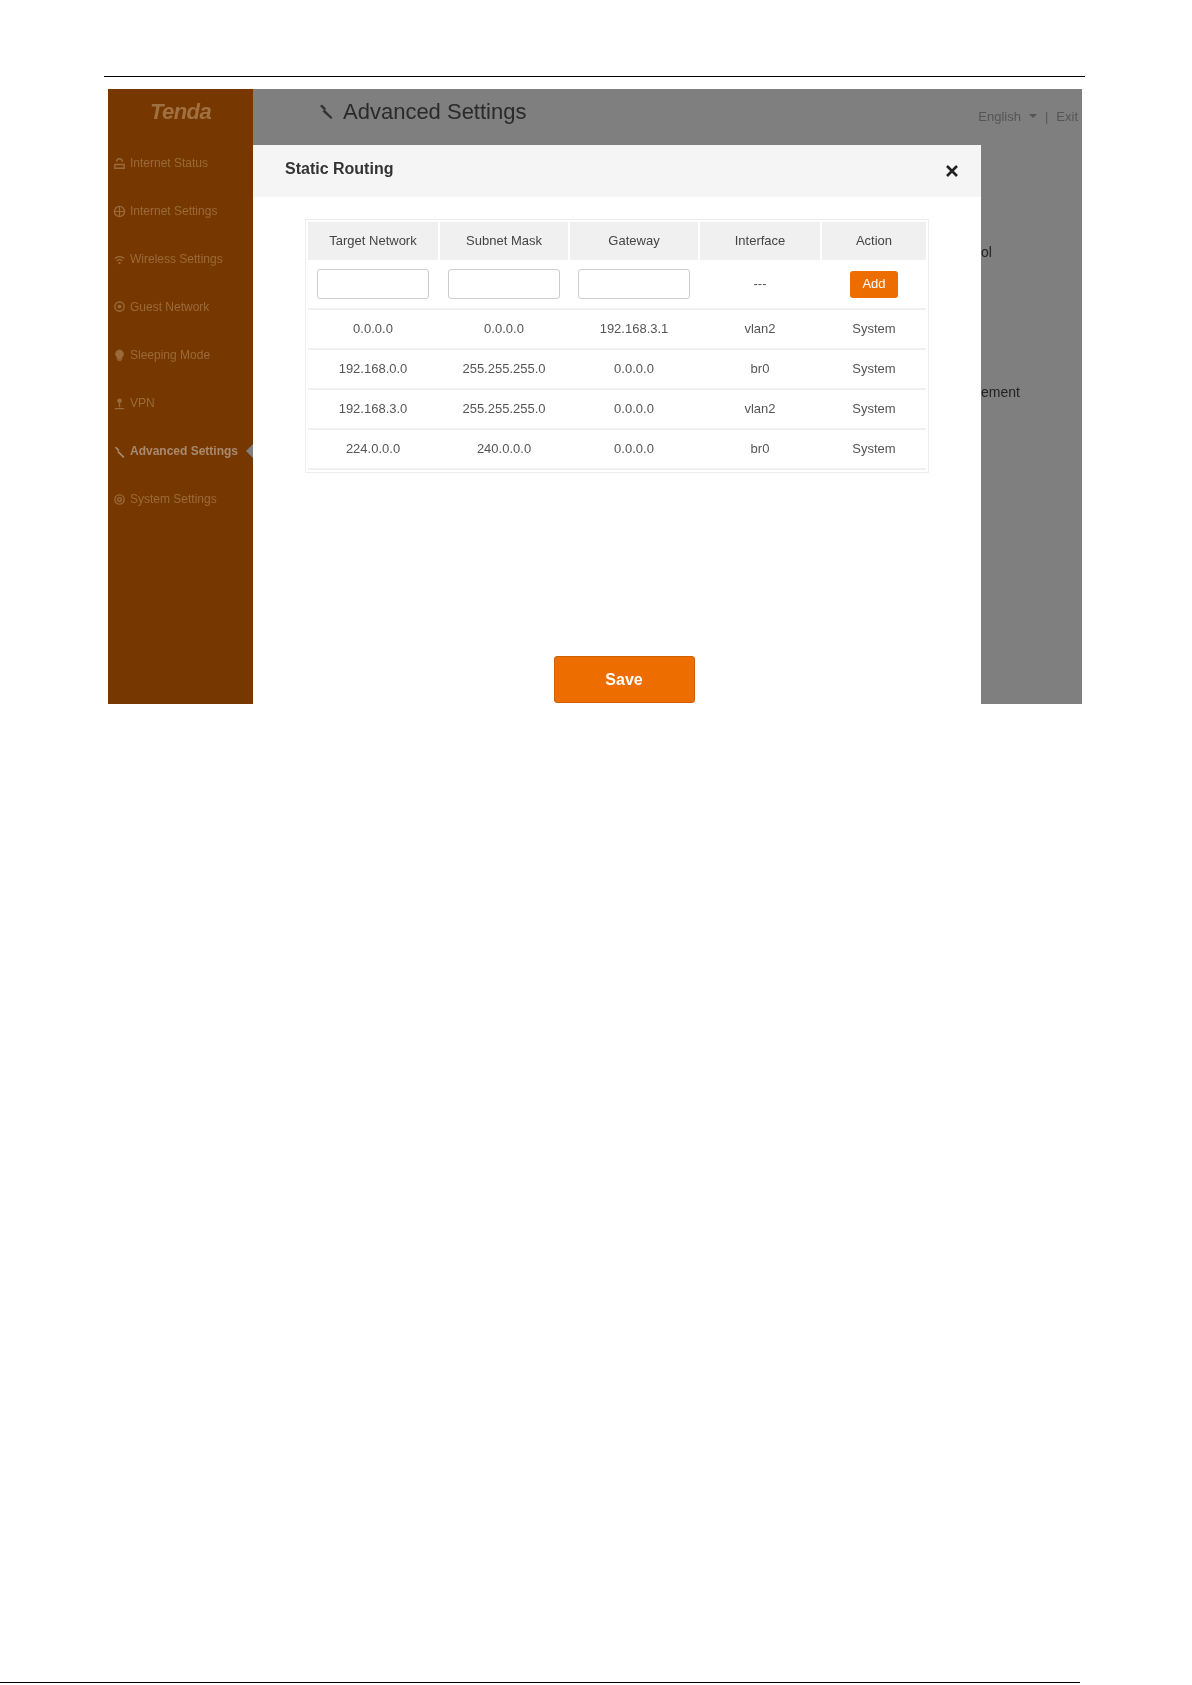  I want to click on setting-label: ol, so click(987, 252).